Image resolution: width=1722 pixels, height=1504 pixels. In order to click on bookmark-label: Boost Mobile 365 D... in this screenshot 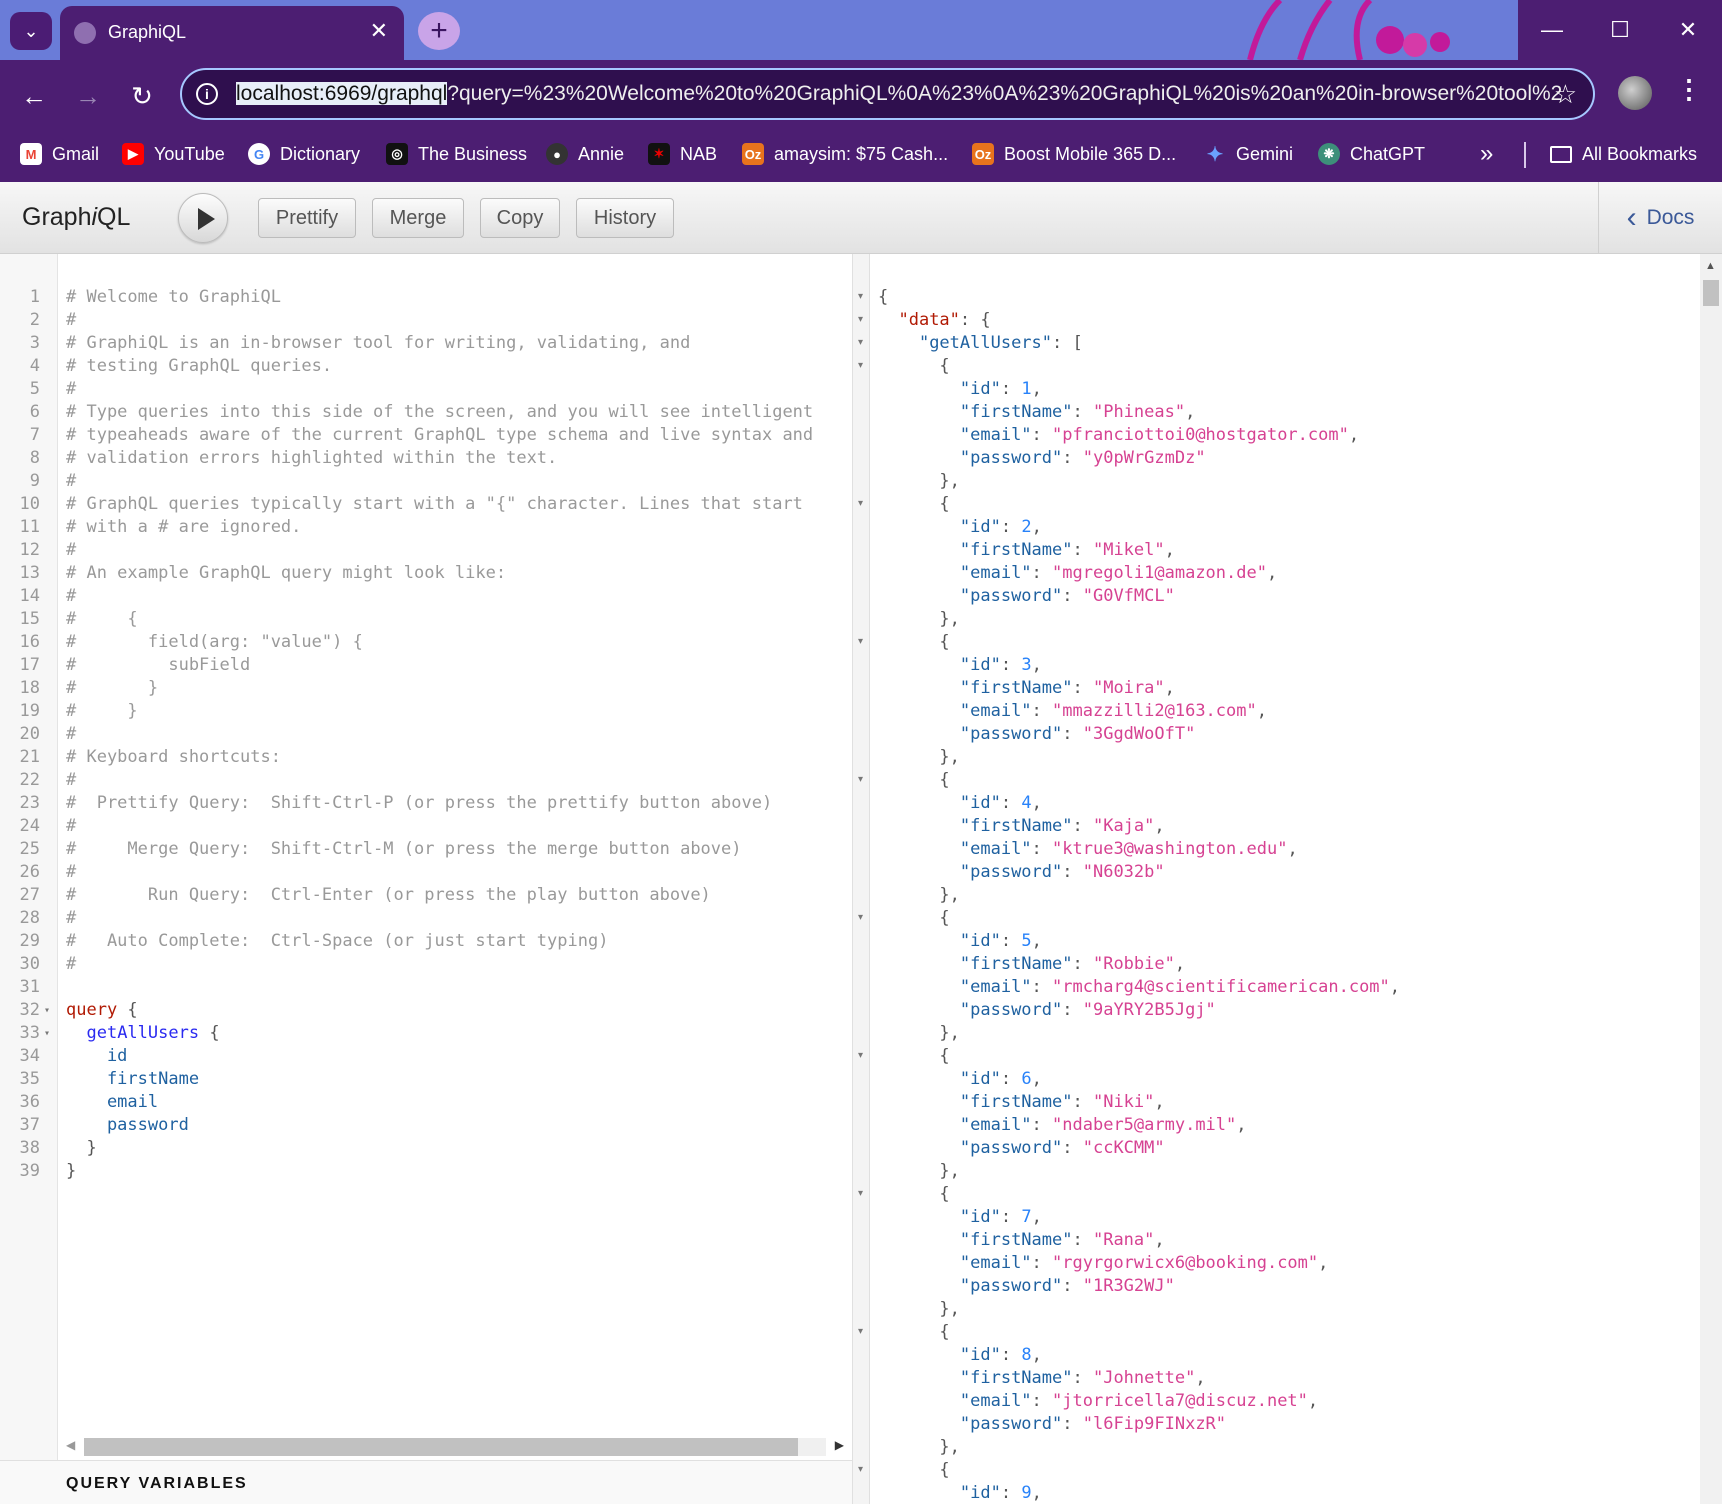, I will do `click(1090, 153)`.